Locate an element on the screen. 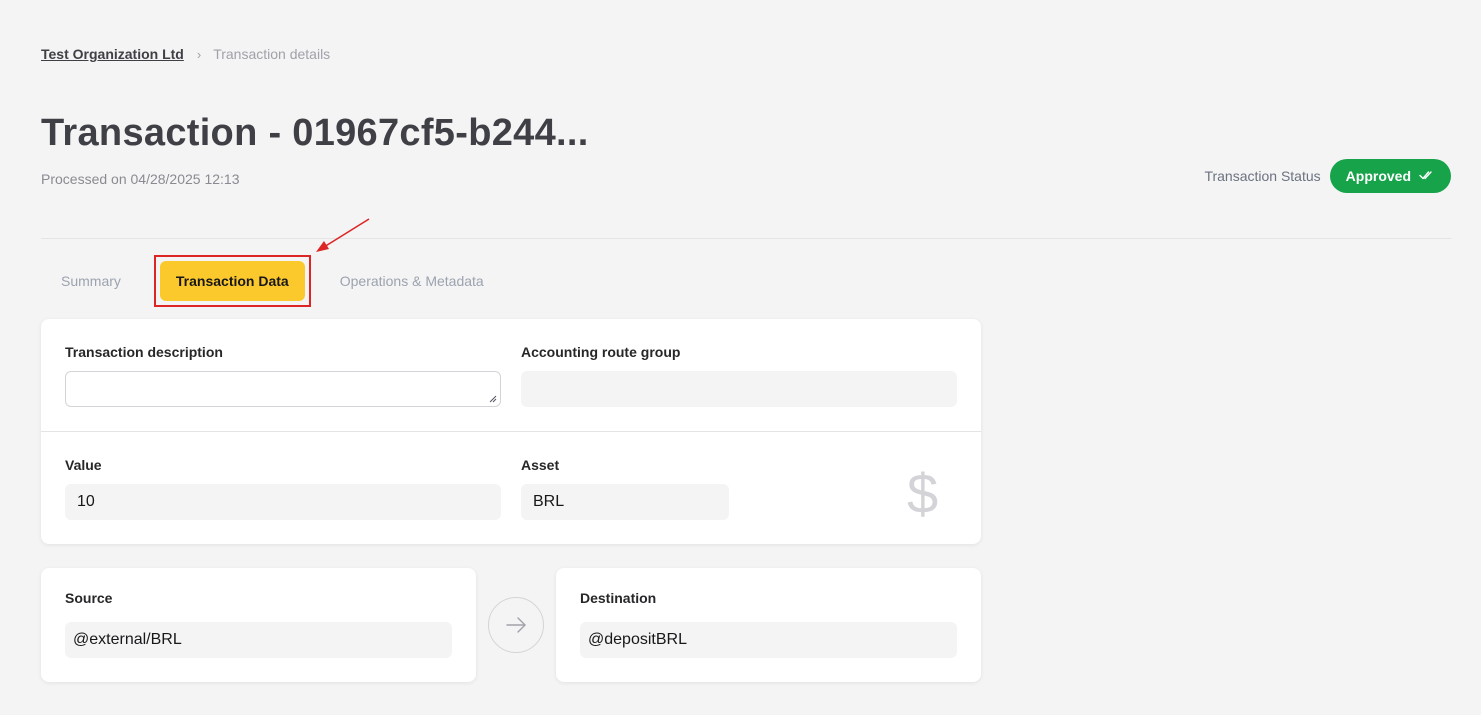 This screenshot has width=1481, height=715. breadcrumb-current: Transaction details is located at coordinates (272, 54).